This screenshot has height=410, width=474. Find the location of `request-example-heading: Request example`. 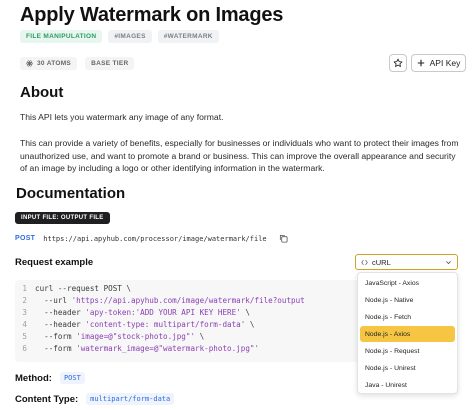

request-example-heading: Request example is located at coordinates (54, 262).